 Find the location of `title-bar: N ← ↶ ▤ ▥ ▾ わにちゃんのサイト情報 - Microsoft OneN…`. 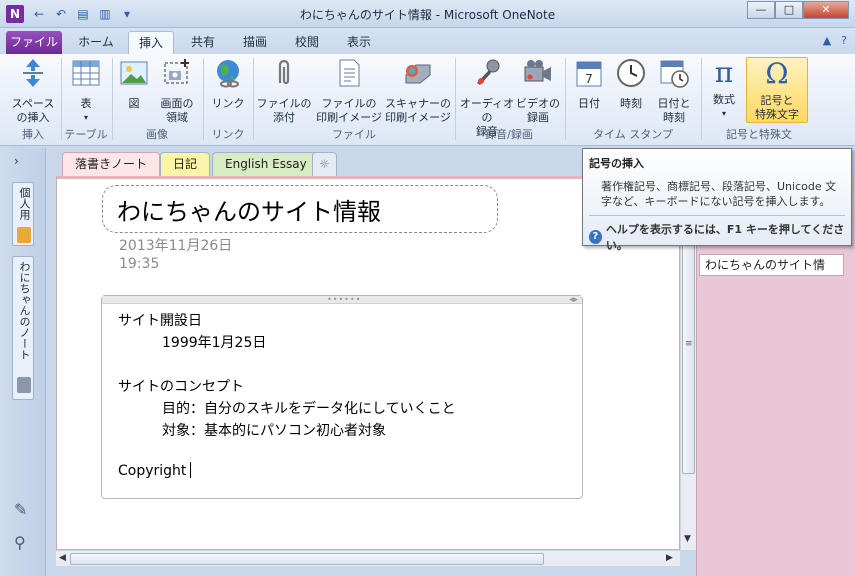

title-bar: N ← ↶ ▤ ▥ ▾ わにちゃんのサイト情報 - Microsoft OneN… is located at coordinates (427, 14).